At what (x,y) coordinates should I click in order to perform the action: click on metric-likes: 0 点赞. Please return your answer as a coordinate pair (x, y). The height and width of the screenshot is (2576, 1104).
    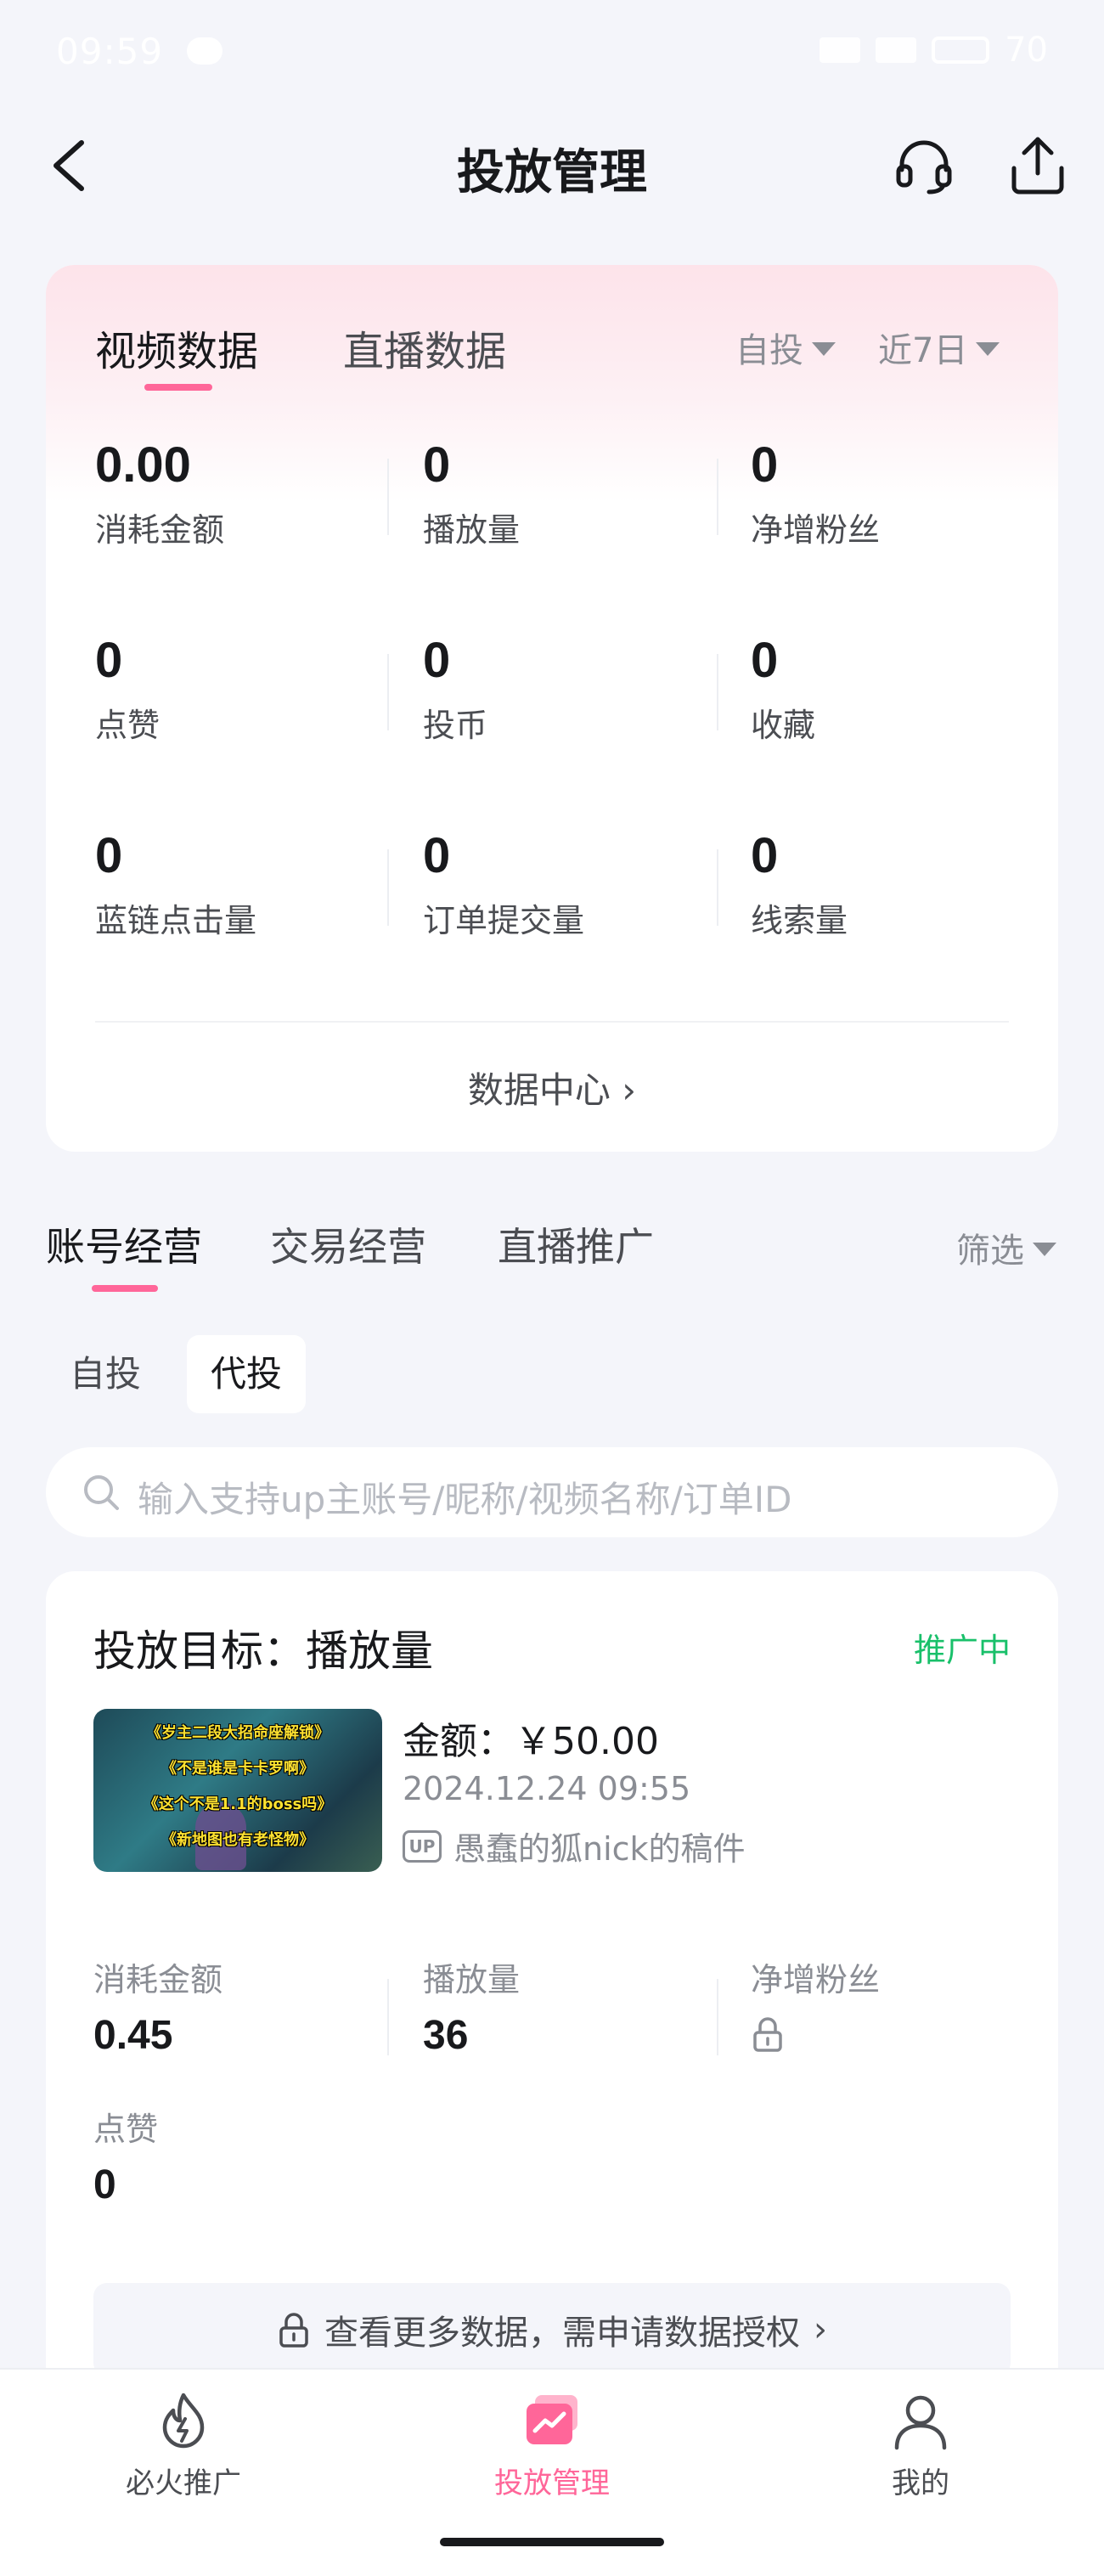
    Looking at the image, I should click on (127, 689).